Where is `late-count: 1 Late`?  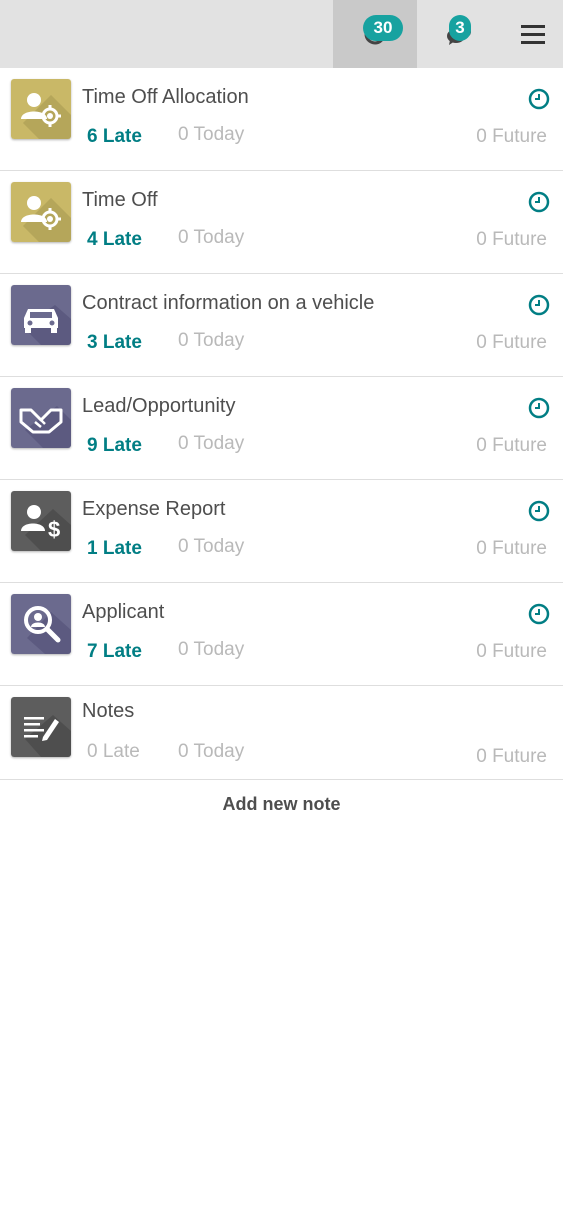
late-count: 1 Late is located at coordinates (114, 549).